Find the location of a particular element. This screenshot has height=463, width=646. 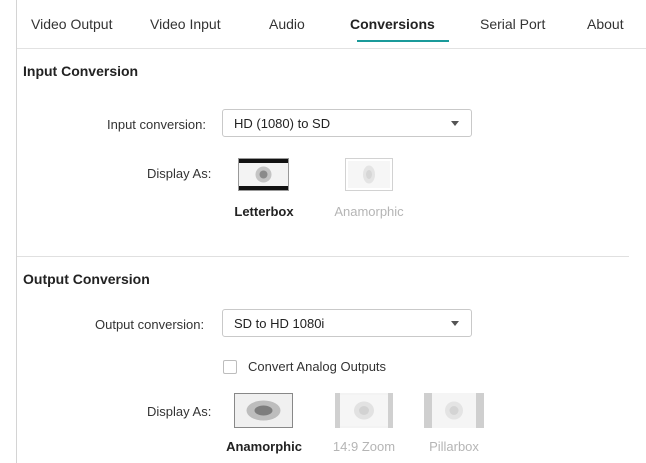

output-conversion-label: Output conversion: is located at coordinates (150, 324).